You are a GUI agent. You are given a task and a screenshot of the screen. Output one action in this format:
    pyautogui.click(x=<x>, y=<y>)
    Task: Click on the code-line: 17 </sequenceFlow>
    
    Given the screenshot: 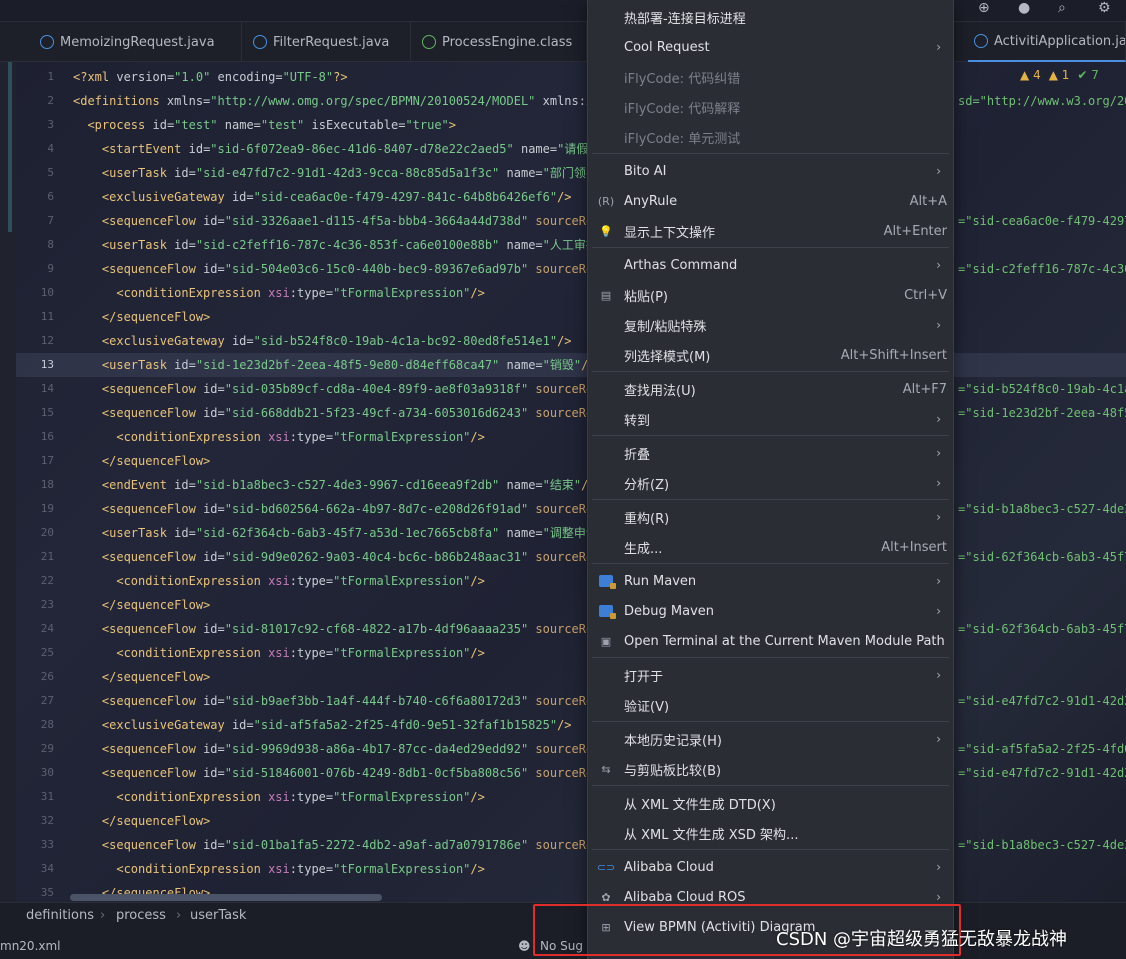 What is the action you would take?
    pyautogui.click(x=563, y=461)
    